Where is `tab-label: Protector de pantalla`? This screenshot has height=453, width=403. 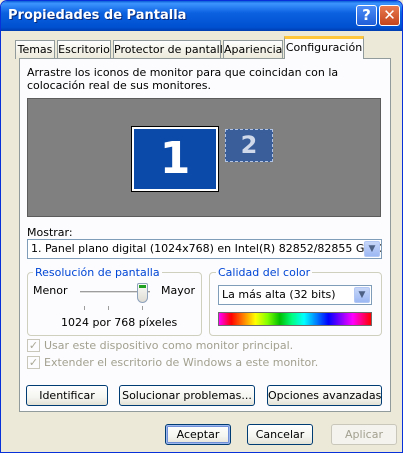
tab-label: Protector de pantalla is located at coordinates (172, 49).